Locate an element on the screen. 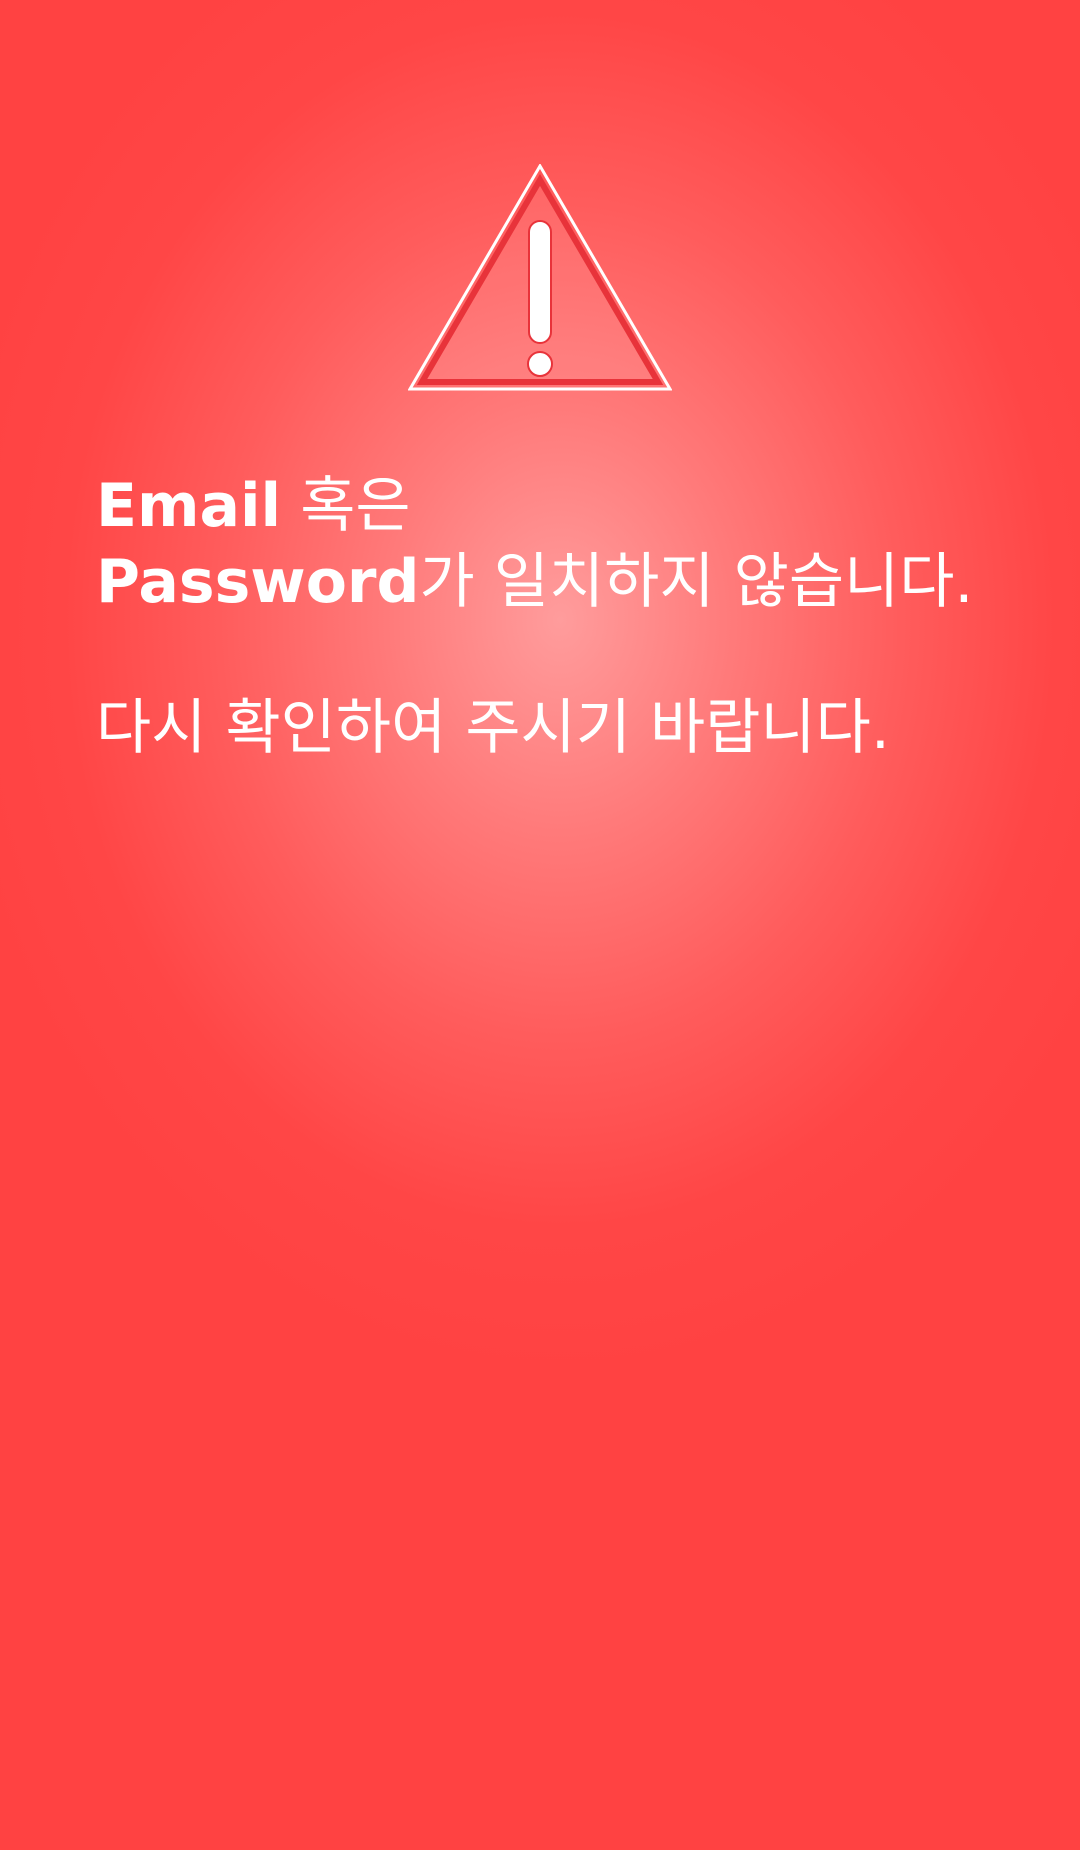  retry-instruction: 다시 확인하여 주시기 바랍니다. is located at coordinates (493, 728).